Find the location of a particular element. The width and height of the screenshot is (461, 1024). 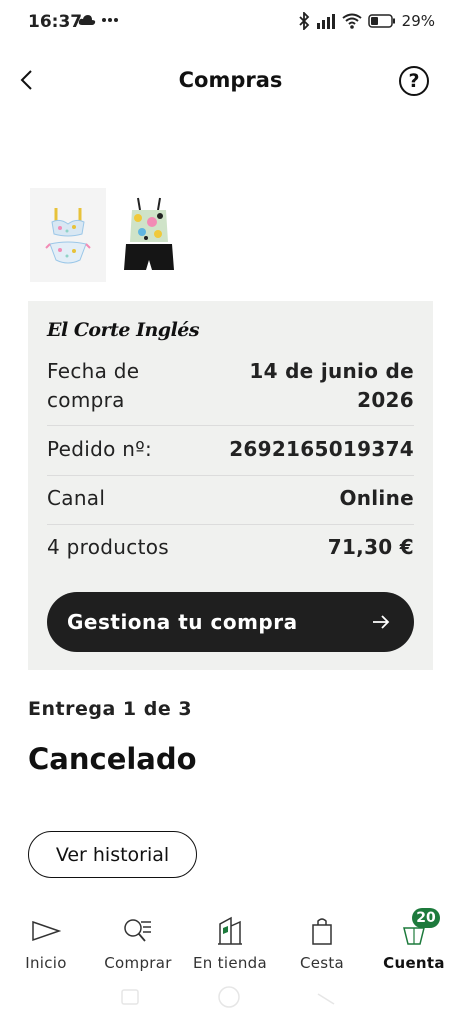

nav-item-en-tienda: En tienda is located at coordinates (230, 943).